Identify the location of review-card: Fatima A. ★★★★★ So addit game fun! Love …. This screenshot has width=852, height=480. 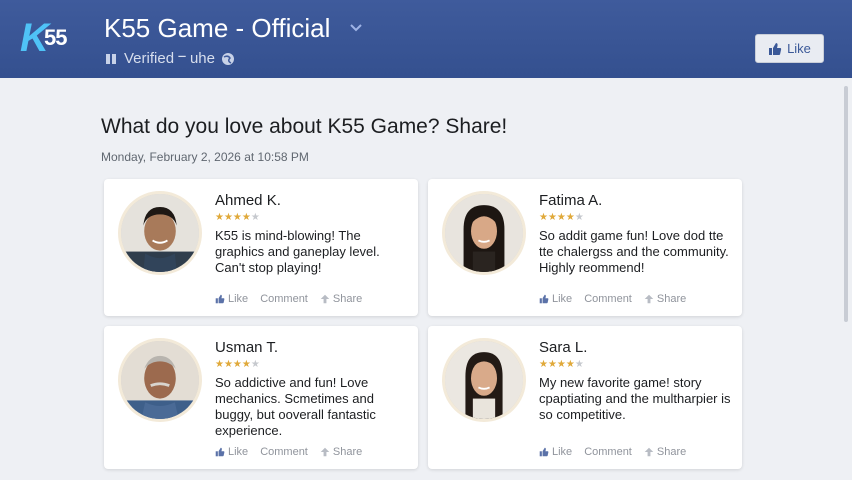
(585, 247).